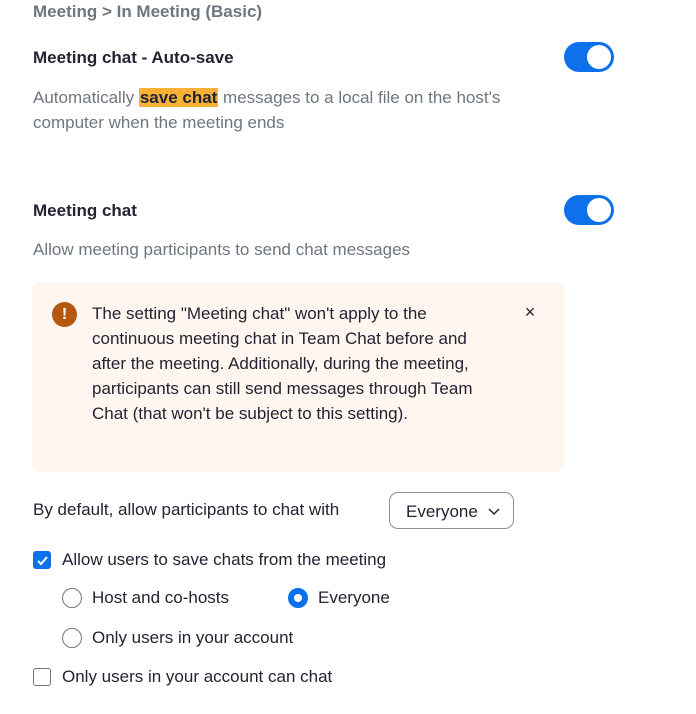 Image resolution: width=696 pixels, height=714 pixels. I want to click on check-icon, so click(42, 561).